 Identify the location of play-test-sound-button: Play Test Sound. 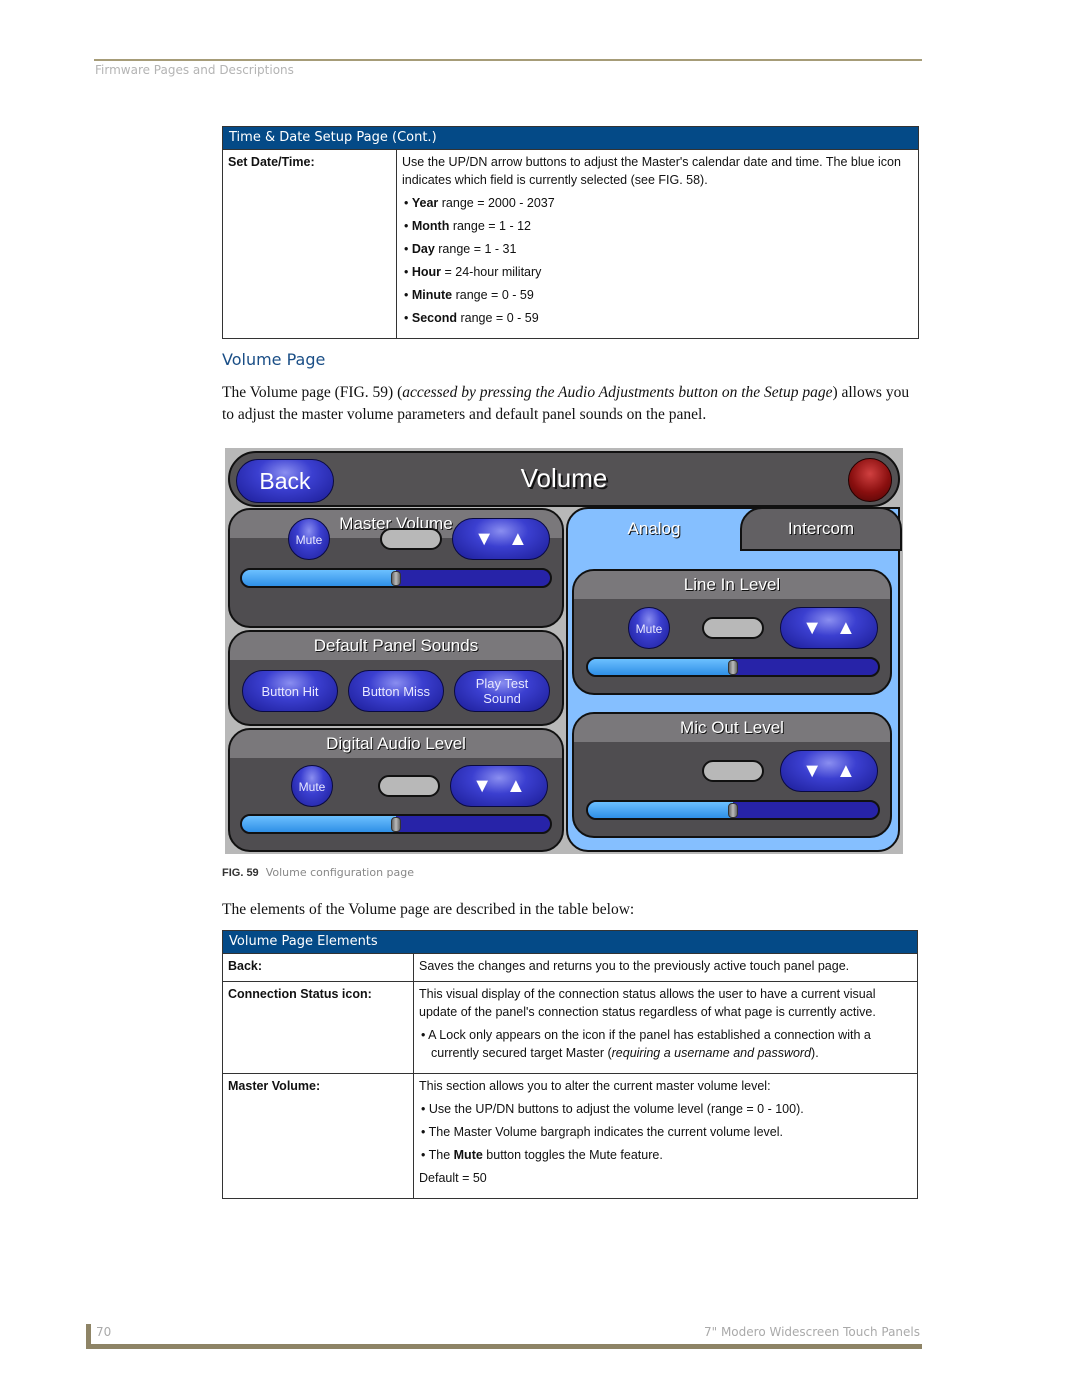
(502, 691).